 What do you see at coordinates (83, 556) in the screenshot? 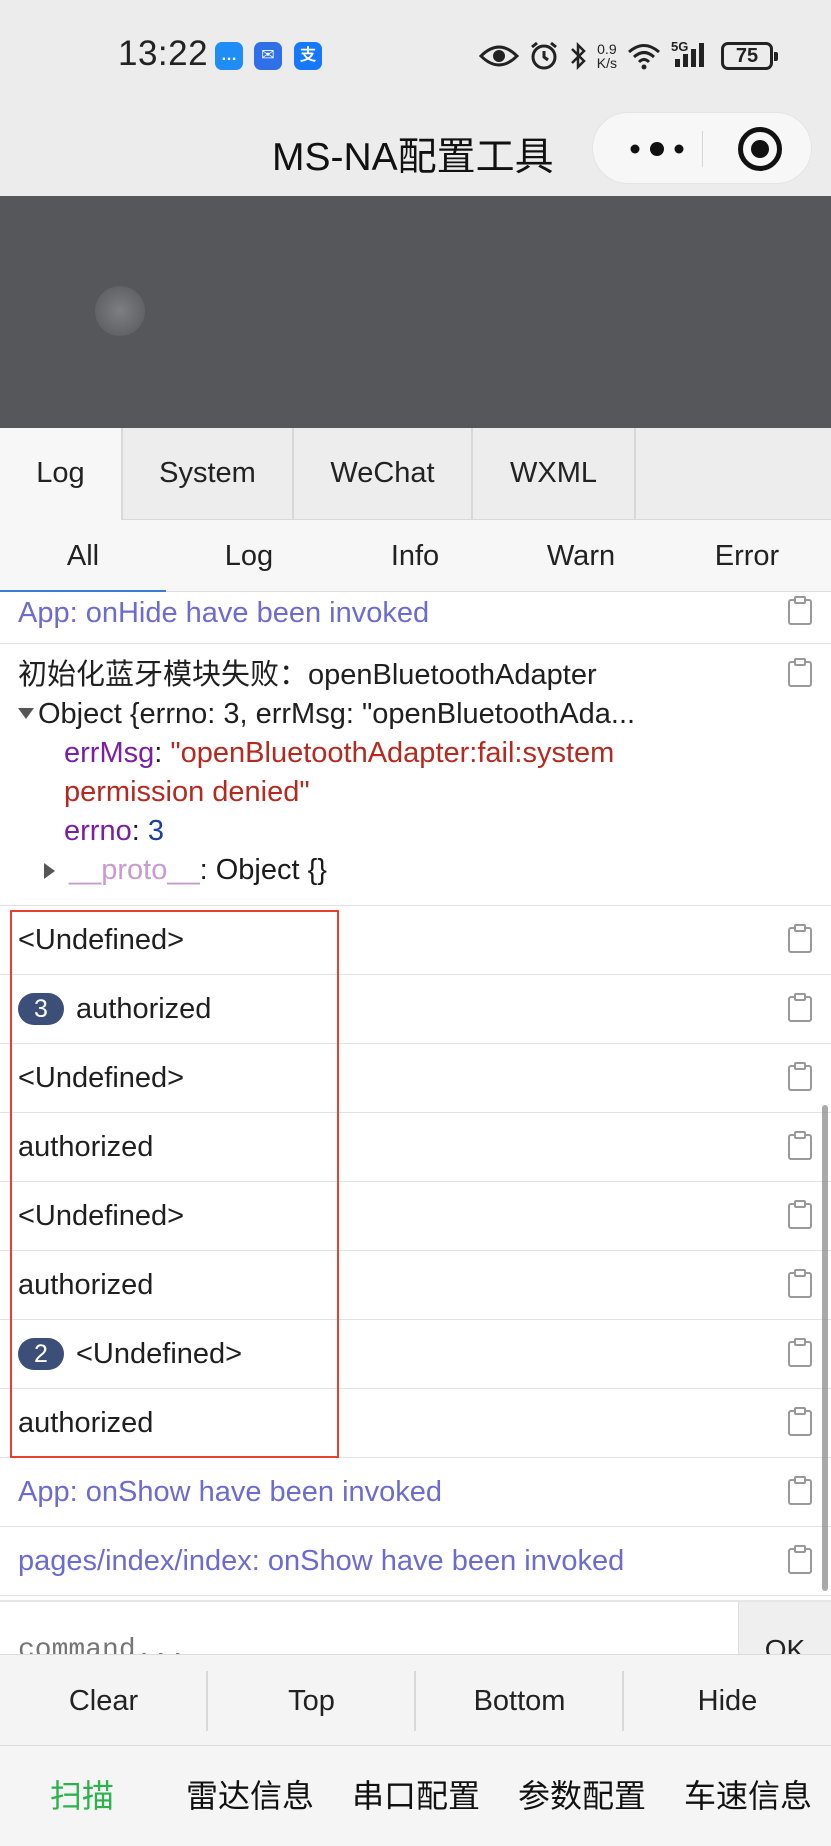
I see `filter-all: All` at bounding box center [83, 556].